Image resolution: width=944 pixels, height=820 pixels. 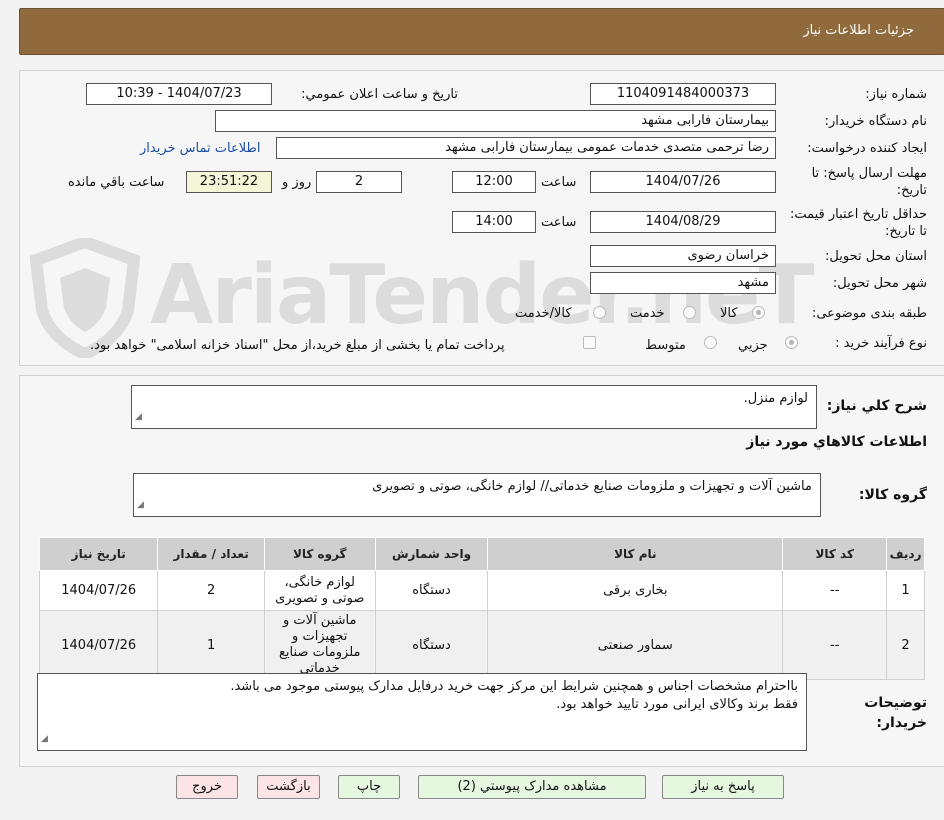 I want to click on need-number-label: شماره نیاز:, so click(x=896, y=94).